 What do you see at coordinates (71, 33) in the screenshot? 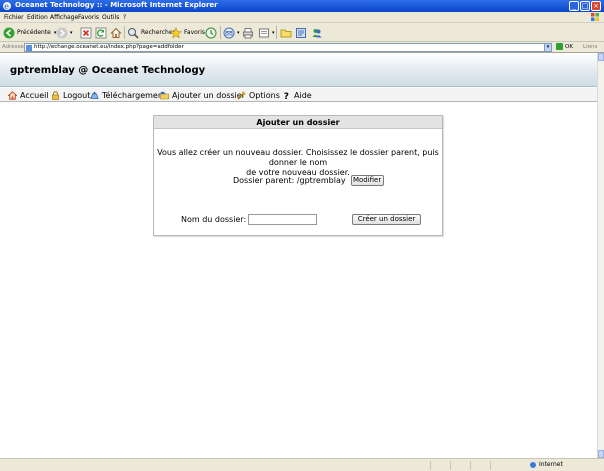
I see `forward-dropdown-icon: ▾` at bounding box center [71, 33].